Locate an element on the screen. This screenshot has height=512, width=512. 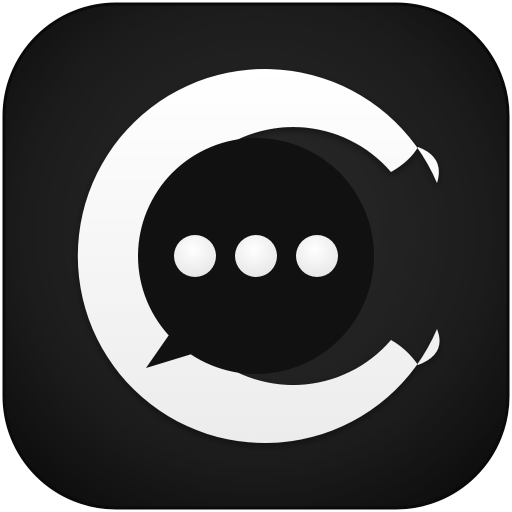
typing-dots-icon is located at coordinates (256, 256).